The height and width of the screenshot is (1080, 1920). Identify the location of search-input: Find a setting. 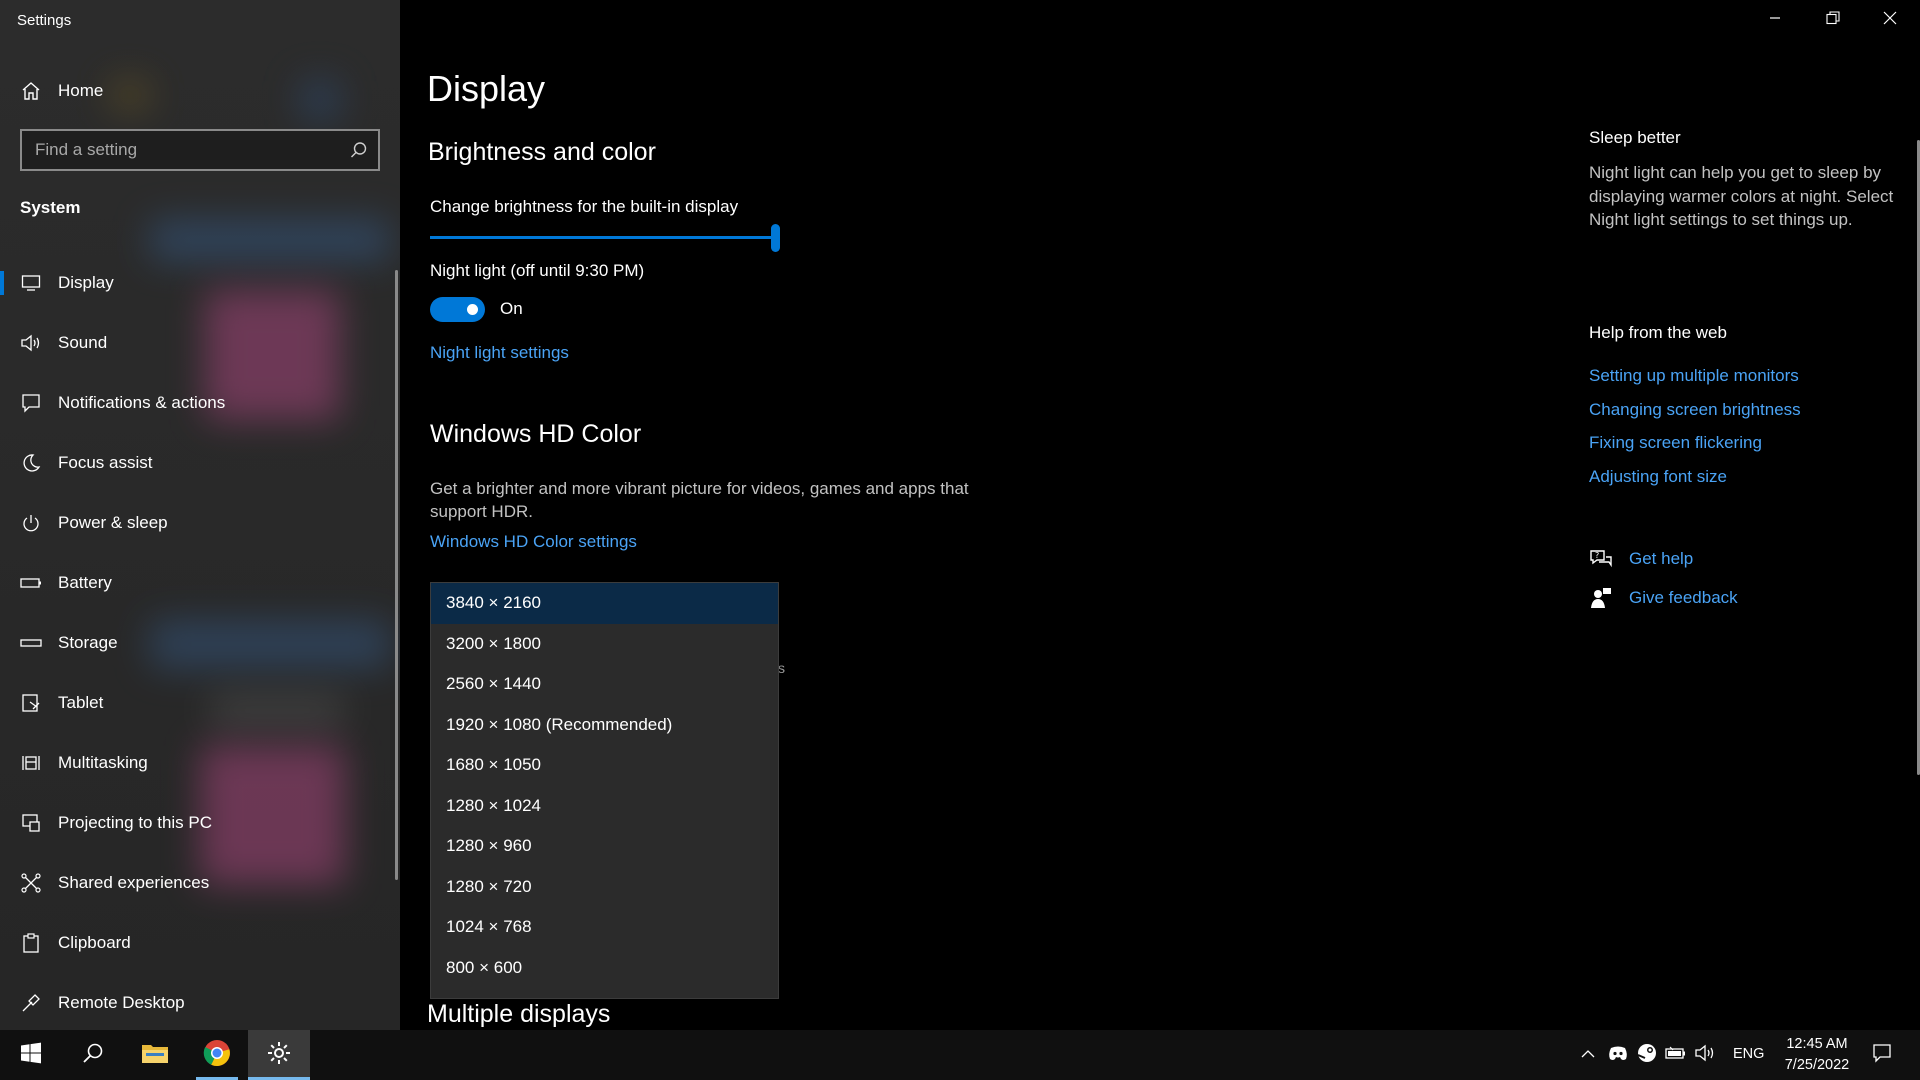
(200, 150).